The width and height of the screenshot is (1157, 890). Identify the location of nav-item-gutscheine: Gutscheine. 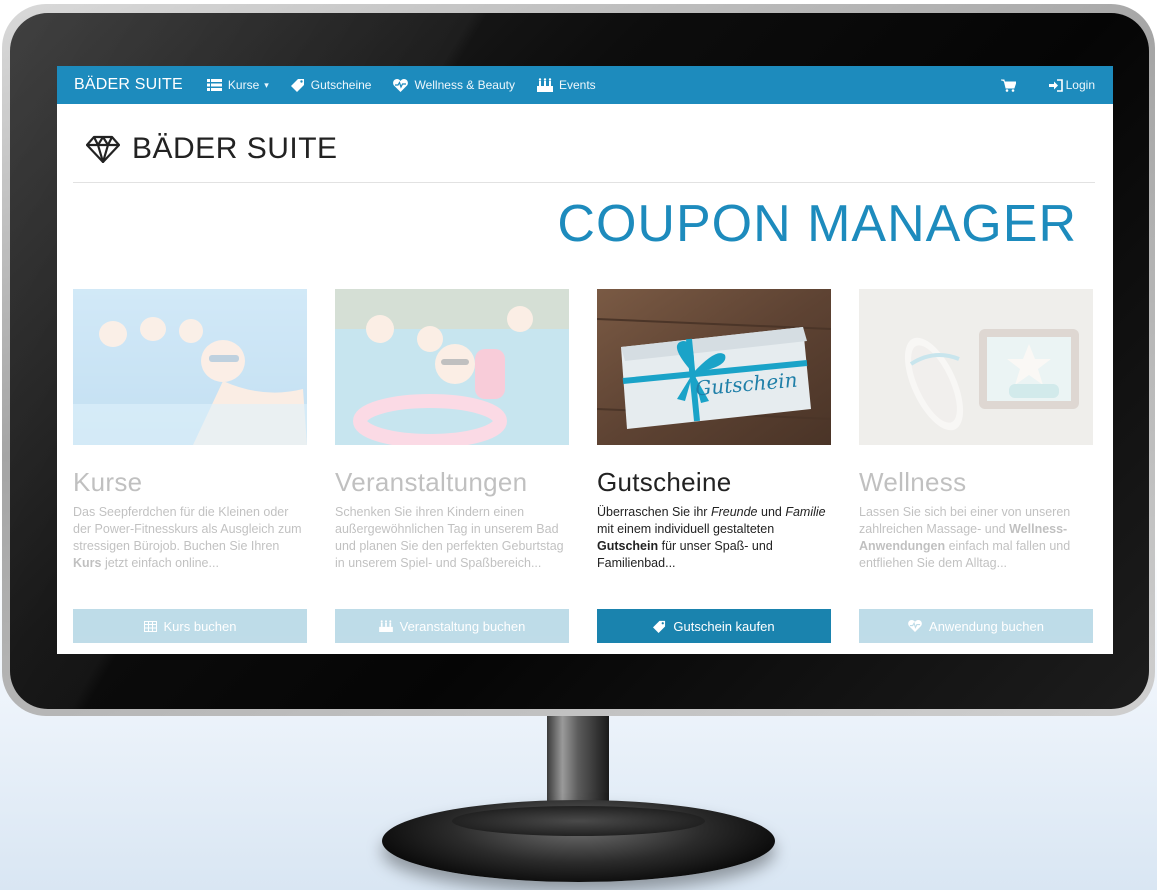
(331, 85).